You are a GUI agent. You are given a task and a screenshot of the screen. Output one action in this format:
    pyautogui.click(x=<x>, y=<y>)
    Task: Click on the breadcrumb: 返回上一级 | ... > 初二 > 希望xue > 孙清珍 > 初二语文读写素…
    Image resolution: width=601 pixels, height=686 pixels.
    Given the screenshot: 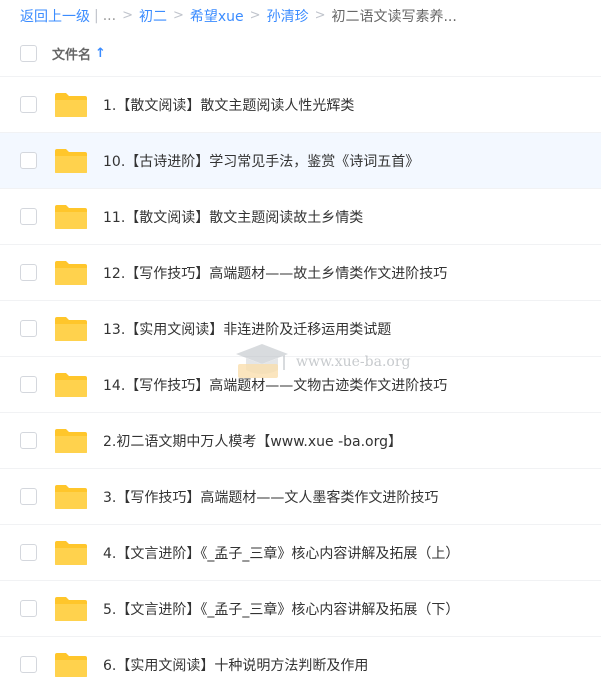 What is the action you would take?
    pyautogui.click(x=300, y=15)
    